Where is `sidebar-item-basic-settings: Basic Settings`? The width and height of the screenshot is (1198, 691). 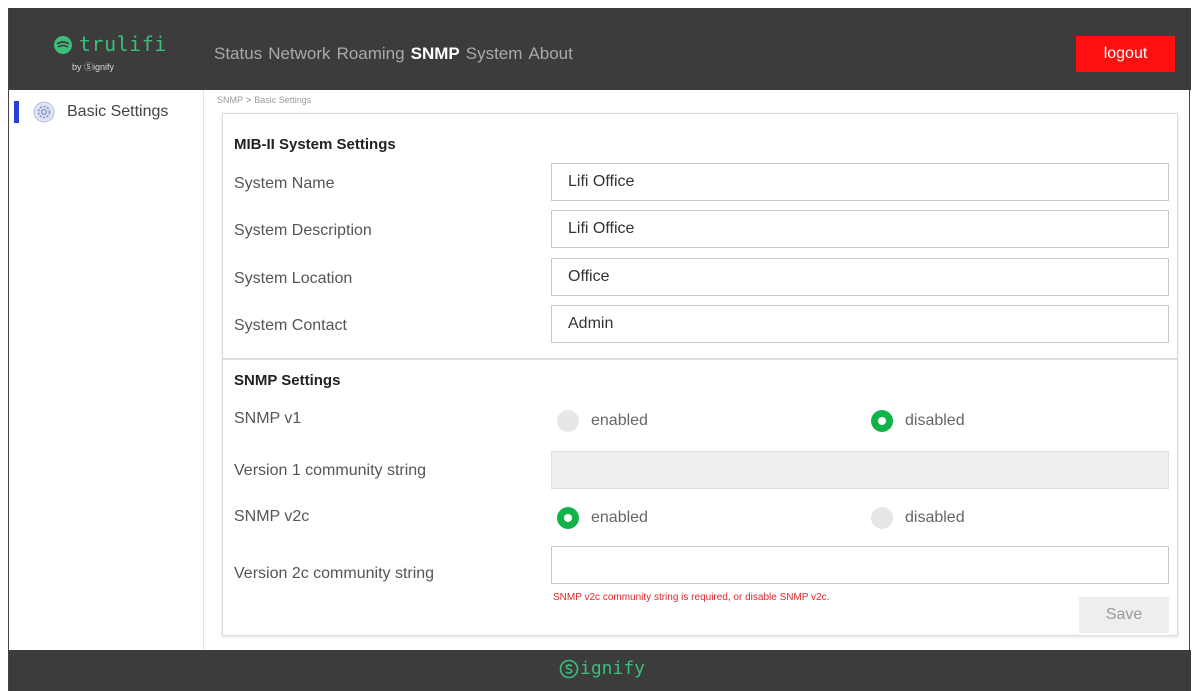 sidebar-item-basic-settings: Basic Settings is located at coordinates (106, 113).